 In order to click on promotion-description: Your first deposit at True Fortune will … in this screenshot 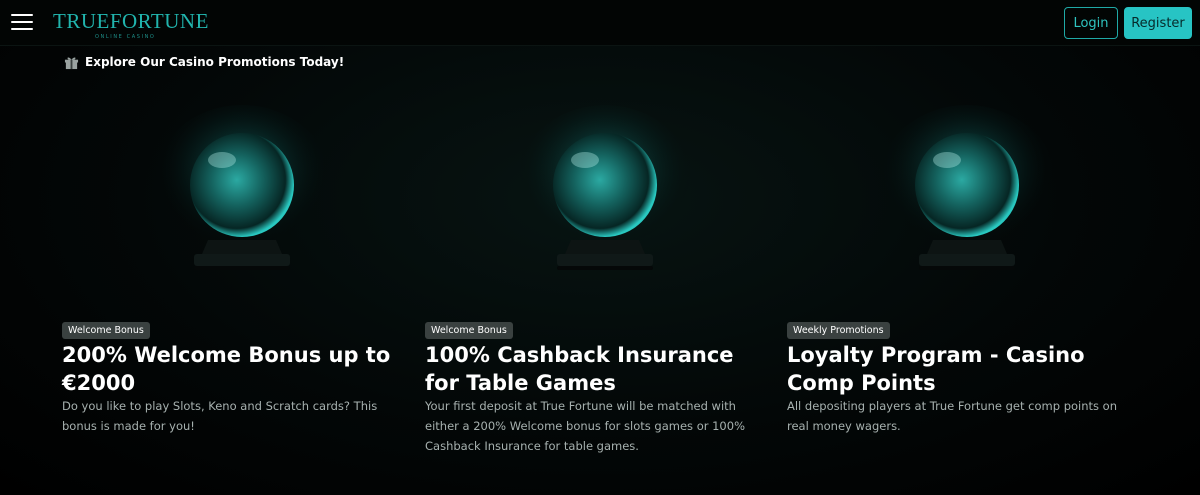, I will do `click(585, 426)`.